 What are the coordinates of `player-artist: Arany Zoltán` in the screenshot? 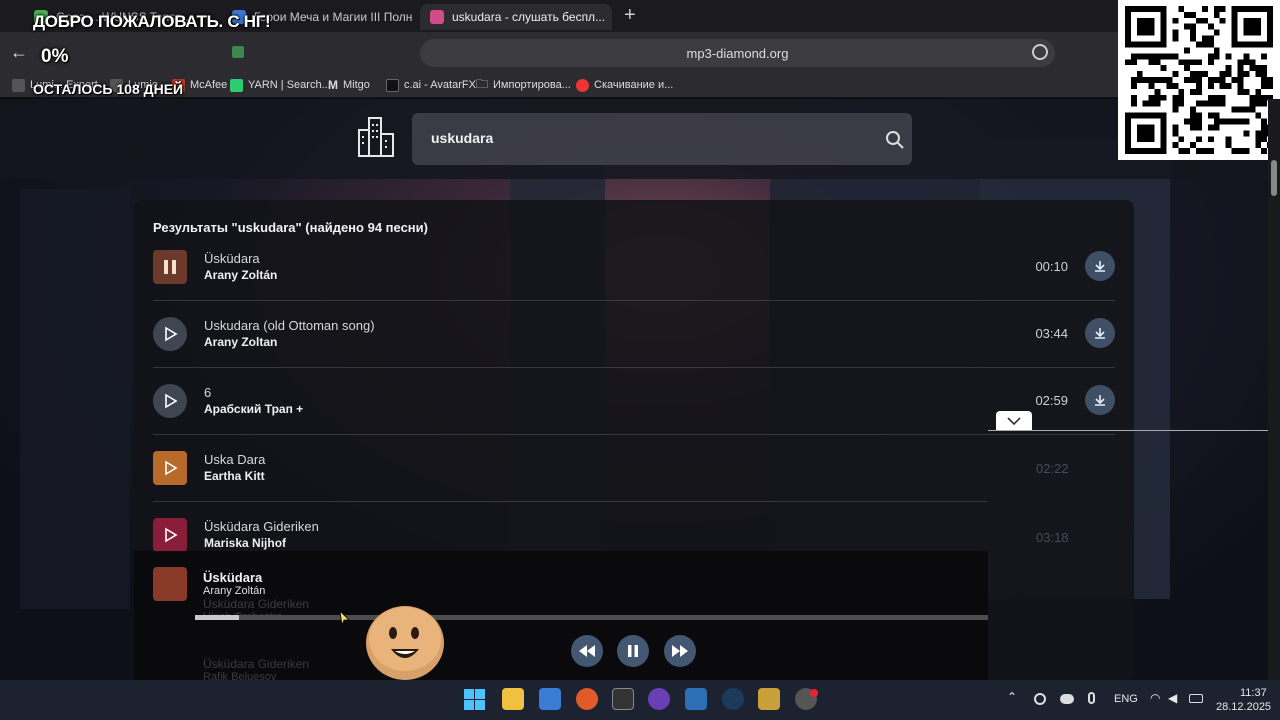 It's located at (234, 591).